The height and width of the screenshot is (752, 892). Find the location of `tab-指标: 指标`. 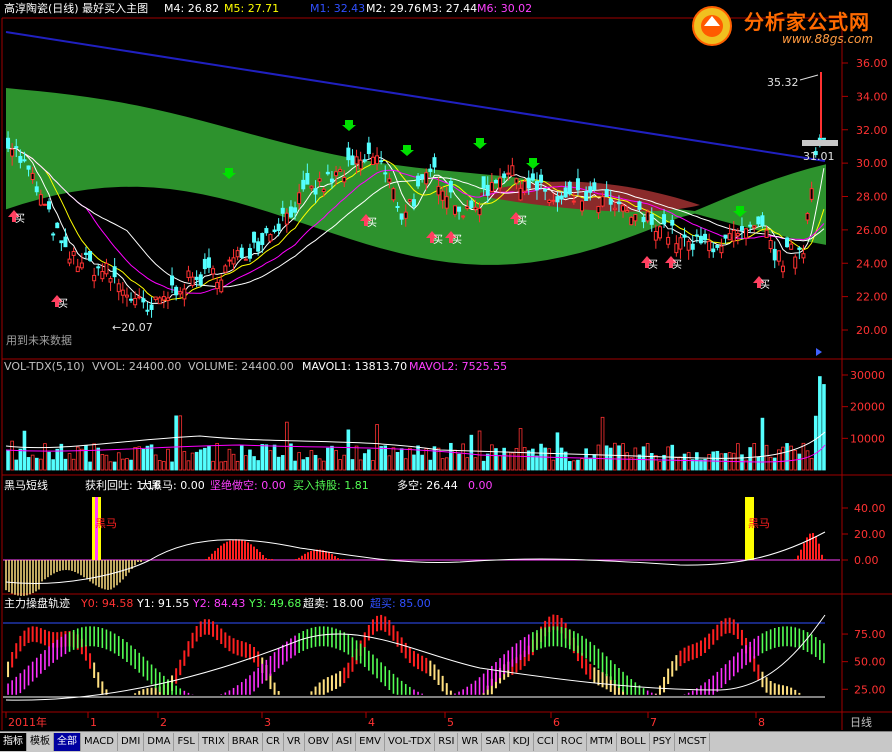

tab-指标: 指标 is located at coordinates (13, 742).